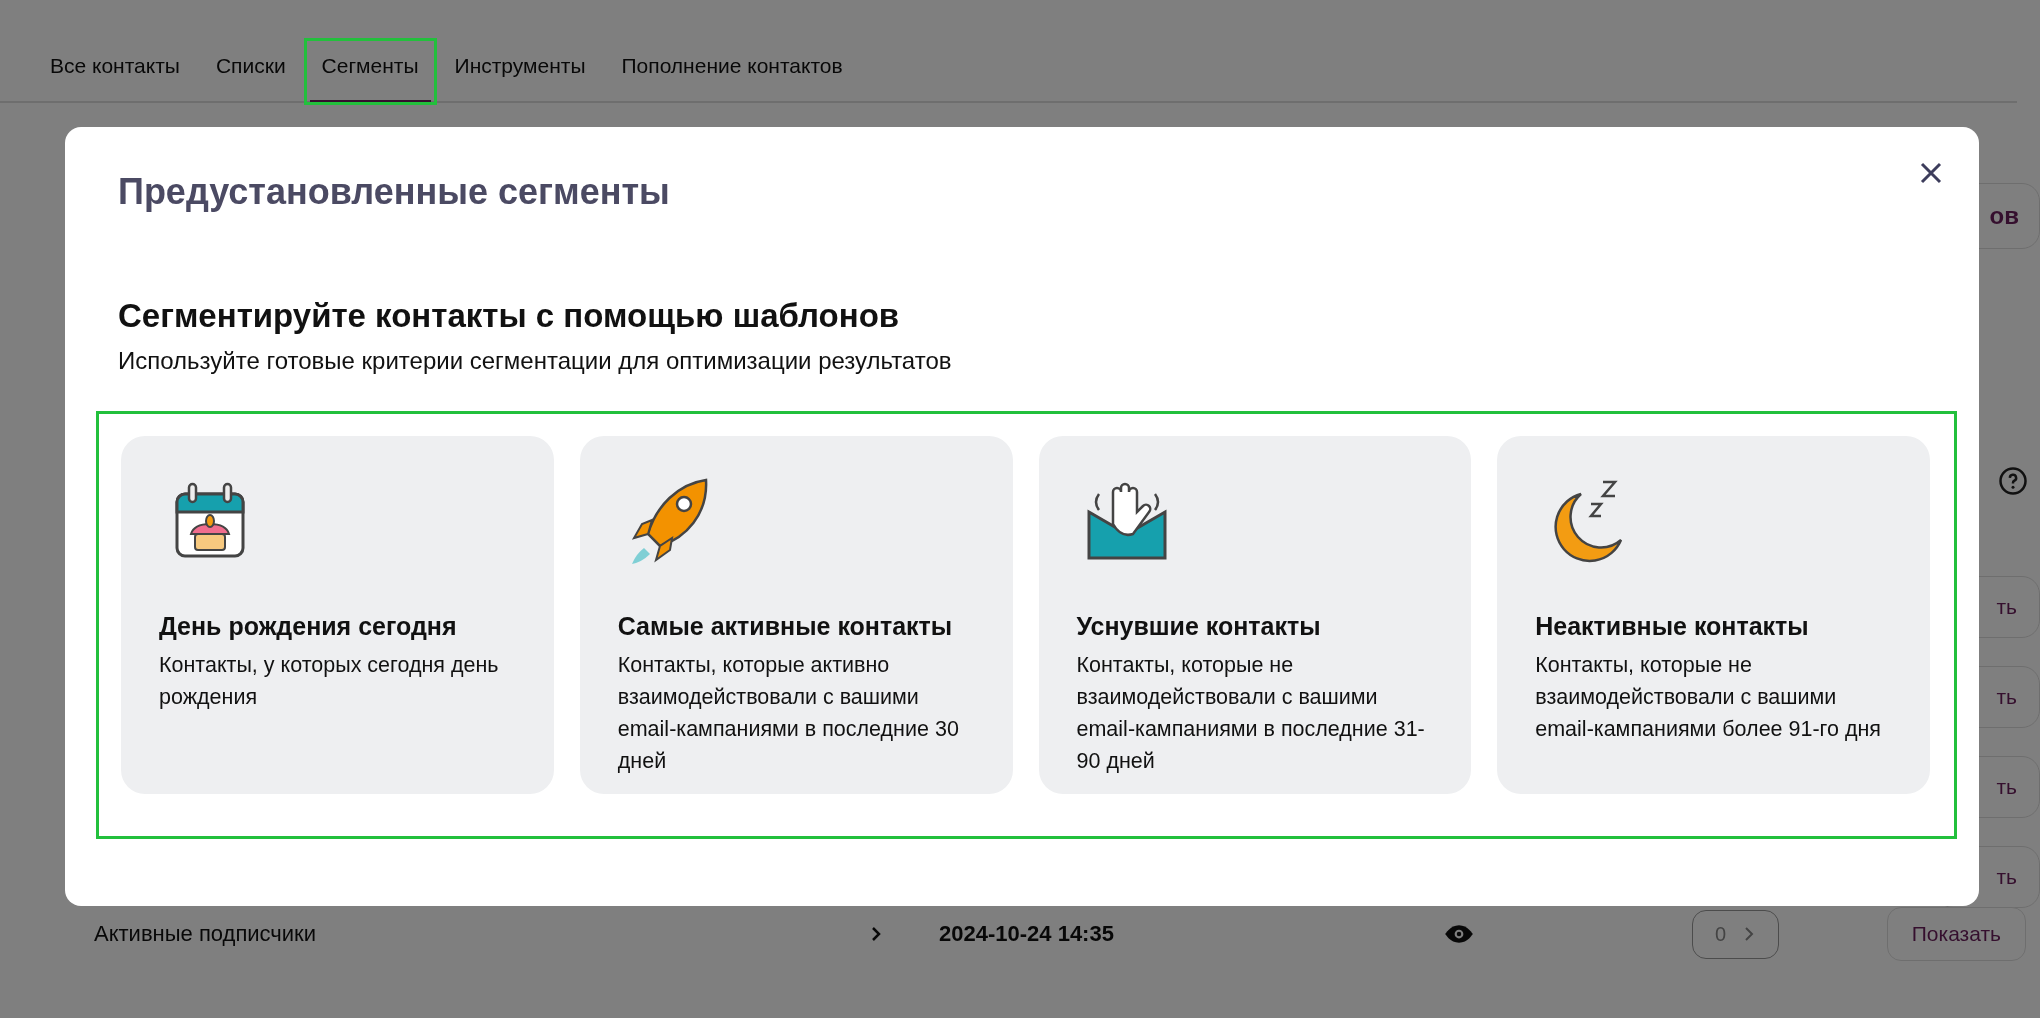 This screenshot has width=2040, height=1018. I want to click on segment-card: Самые активные контакты Контакты, которые активно взаимодействовали с вашими email-кампаниями в последние 30 дней, so click(796, 615).